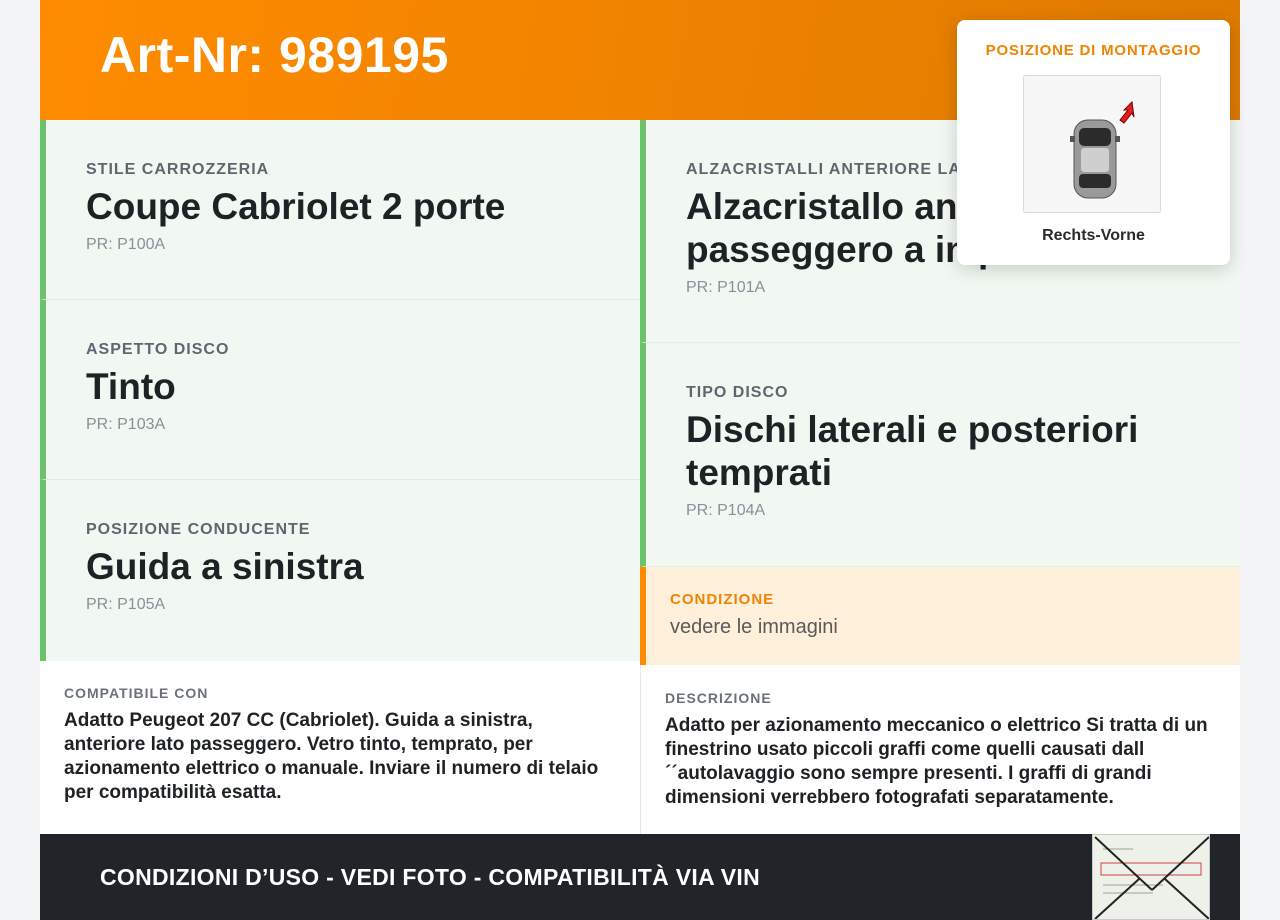 The height and width of the screenshot is (920, 1280). I want to click on spec-value: Coupe Cabriolet 2 porte, so click(296, 206).